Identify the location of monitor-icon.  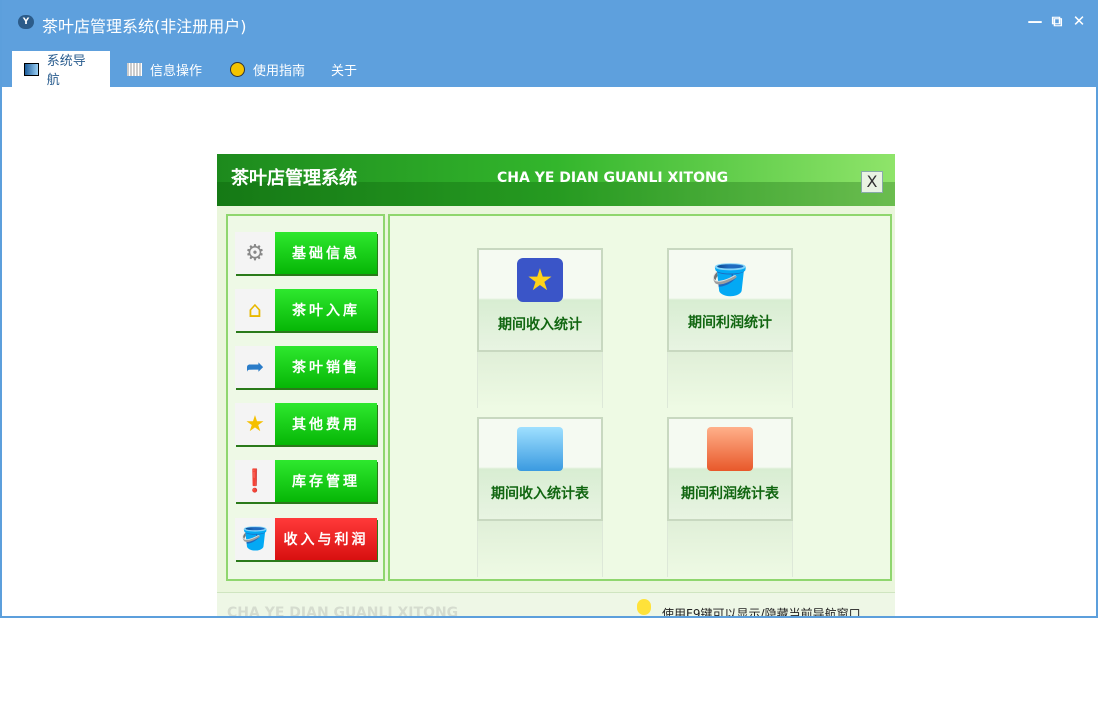
(31, 69).